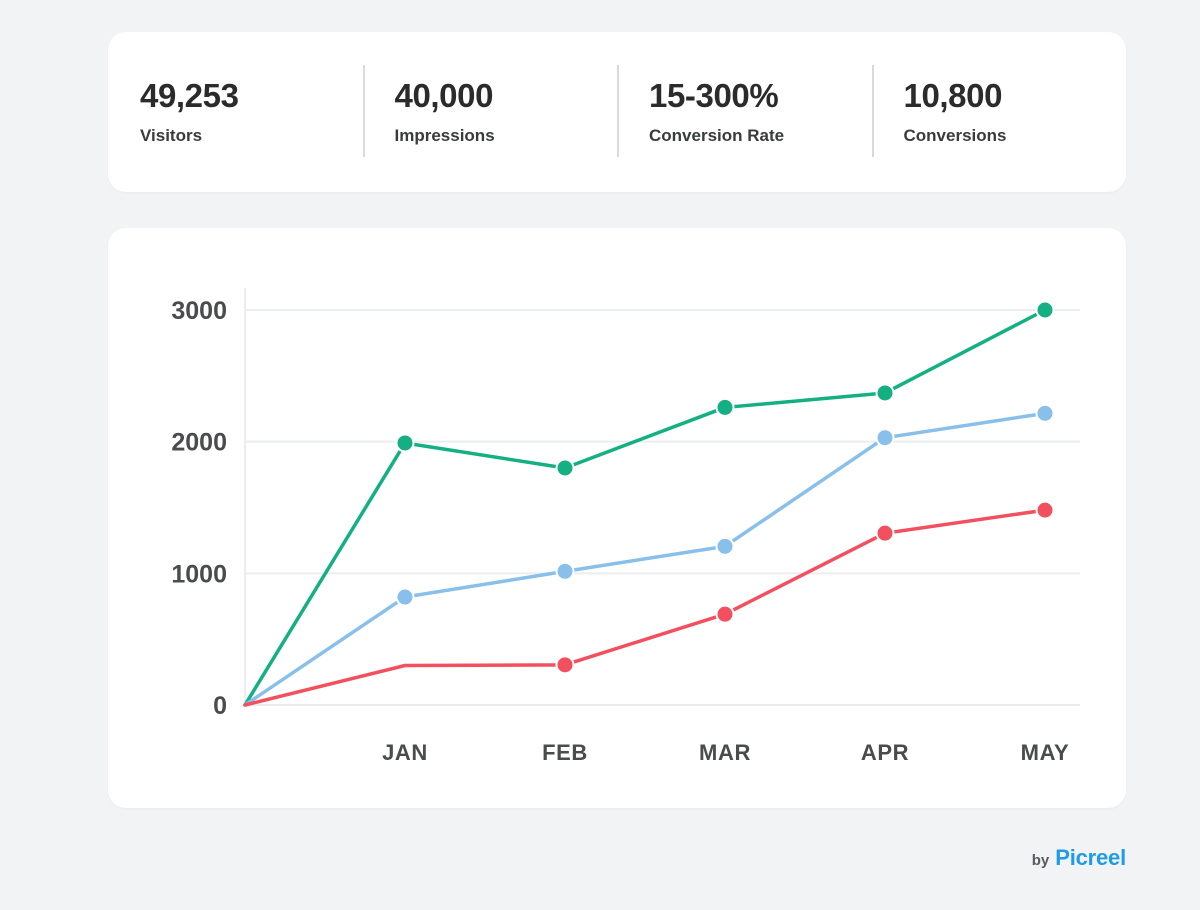 This screenshot has width=1200, height=910. I want to click on stat-label: Impressions, so click(444, 136).